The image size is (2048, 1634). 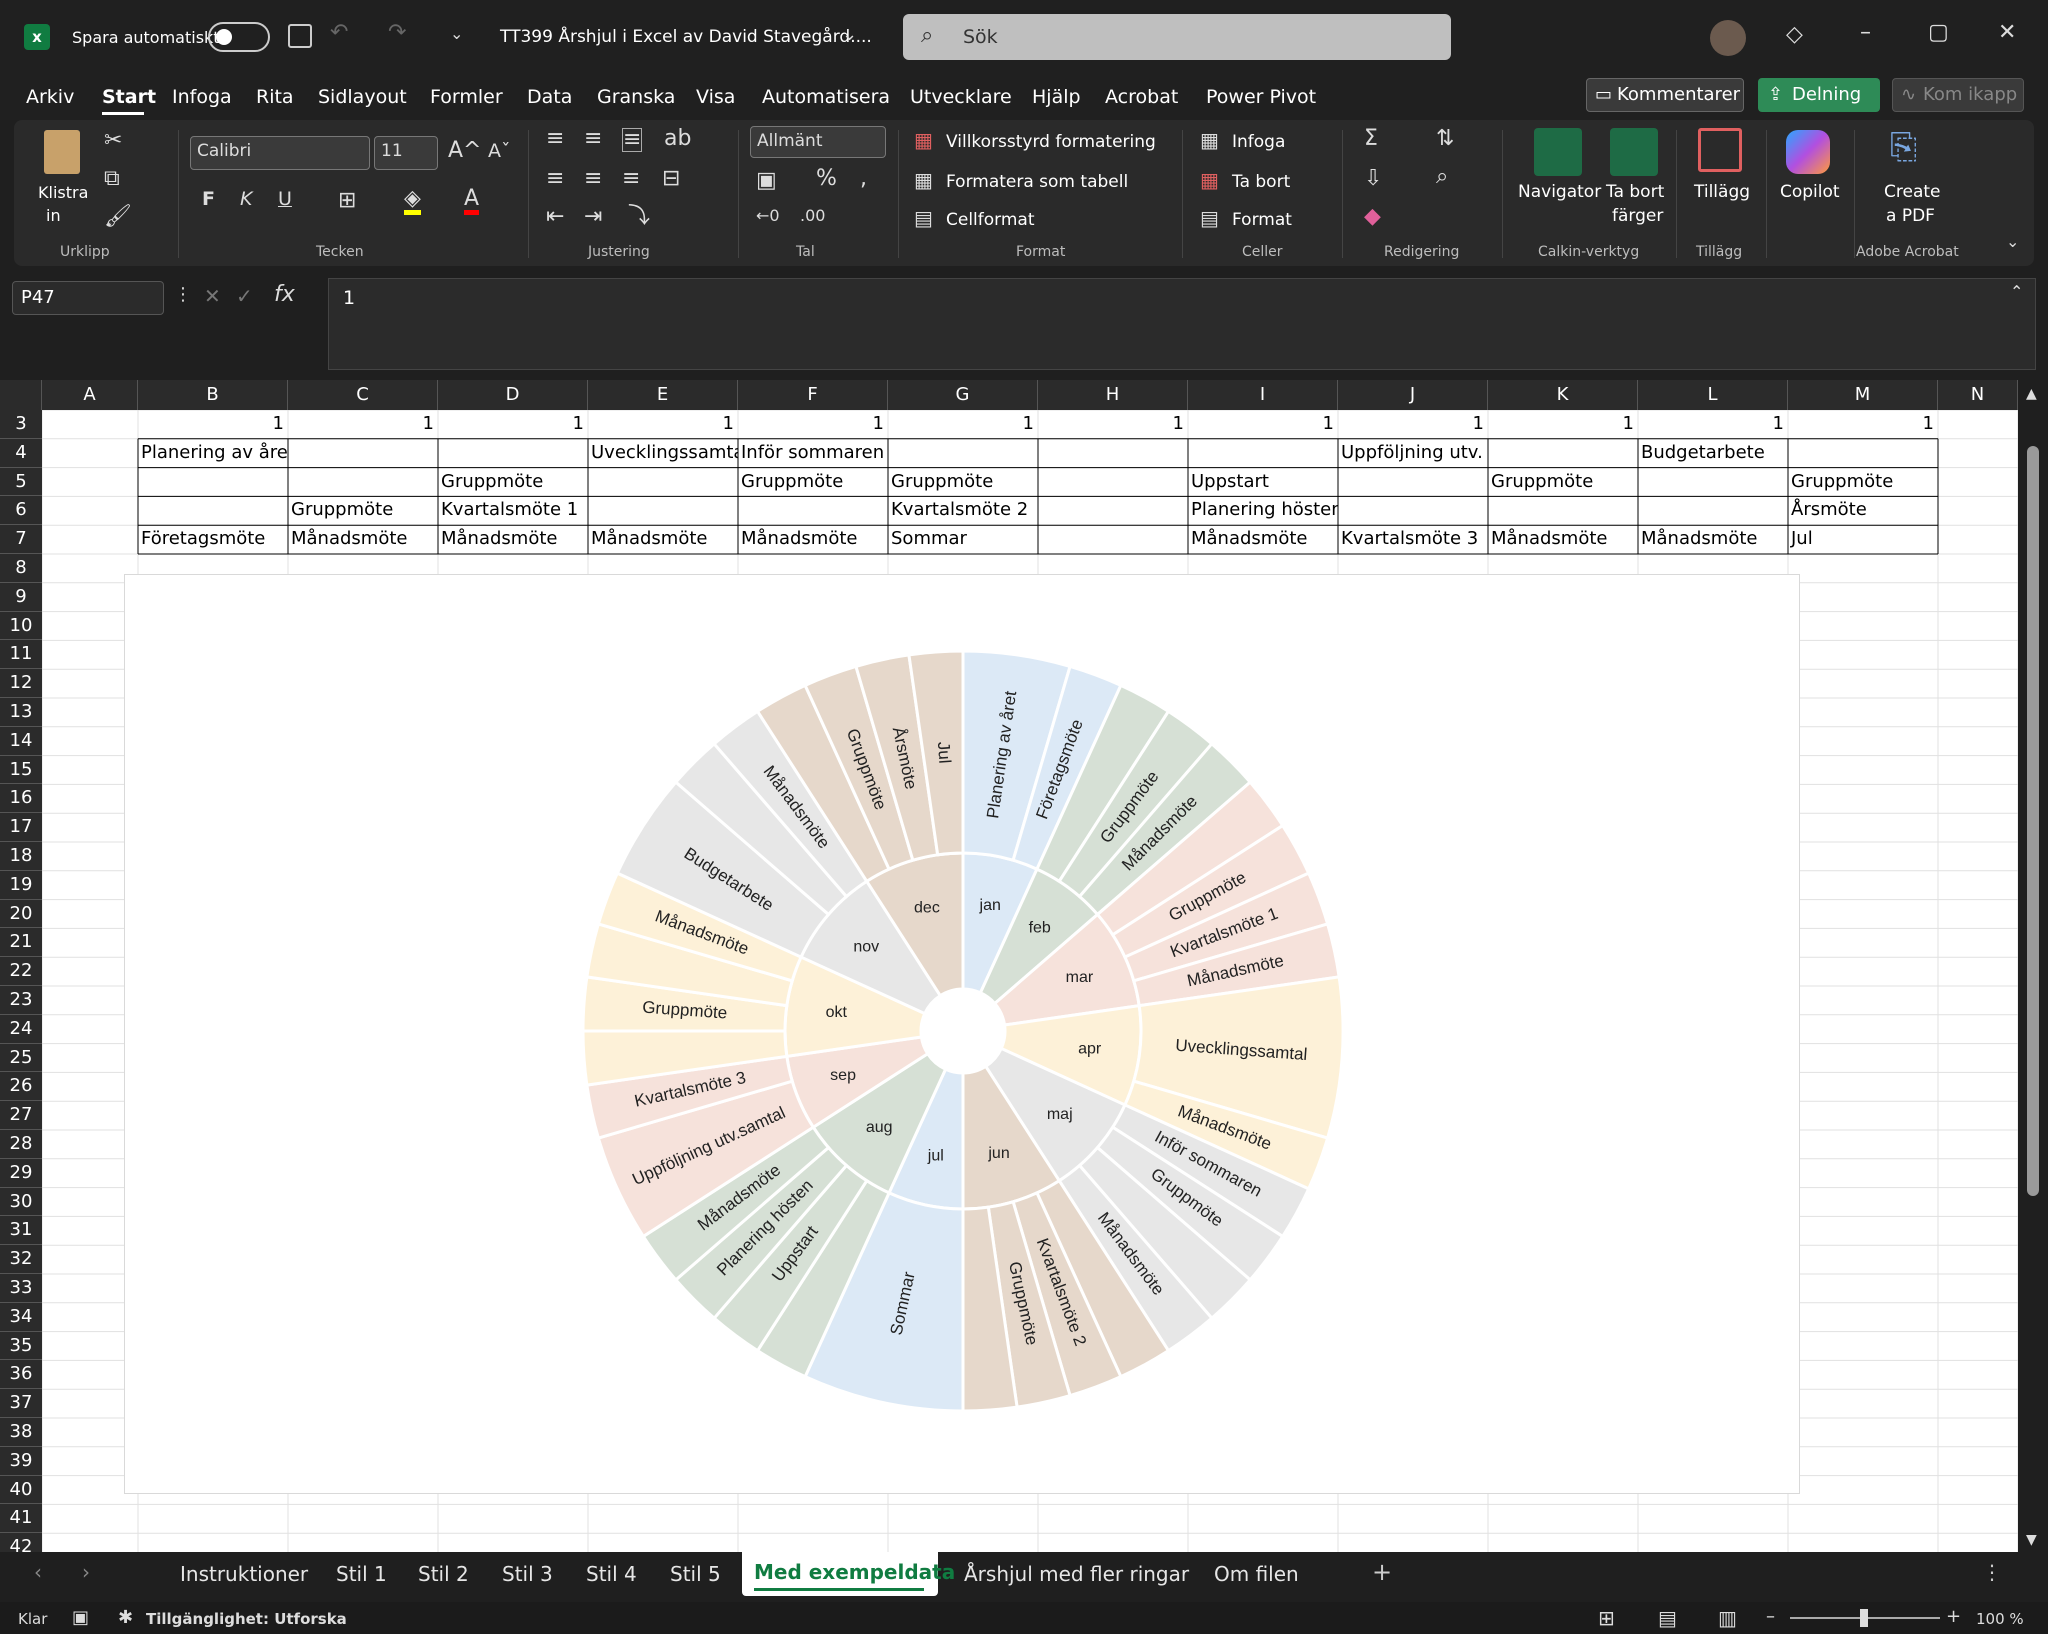 What do you see at coordinates (1637, 216) in the screenshot?
I see `remove-colors-button-2: färger` at bounding box center [1637, 216].